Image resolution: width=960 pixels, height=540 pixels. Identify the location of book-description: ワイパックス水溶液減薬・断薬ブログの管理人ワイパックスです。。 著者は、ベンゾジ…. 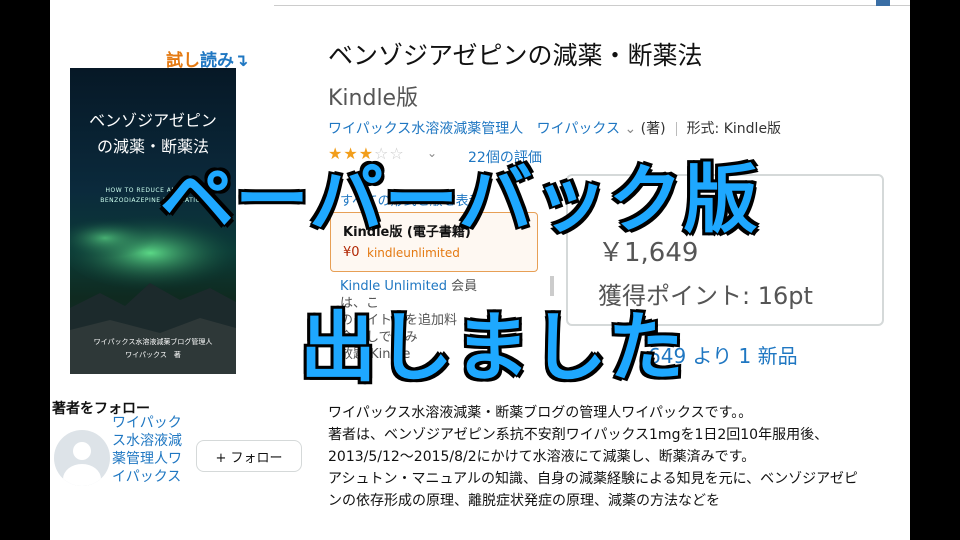
(598, 457).